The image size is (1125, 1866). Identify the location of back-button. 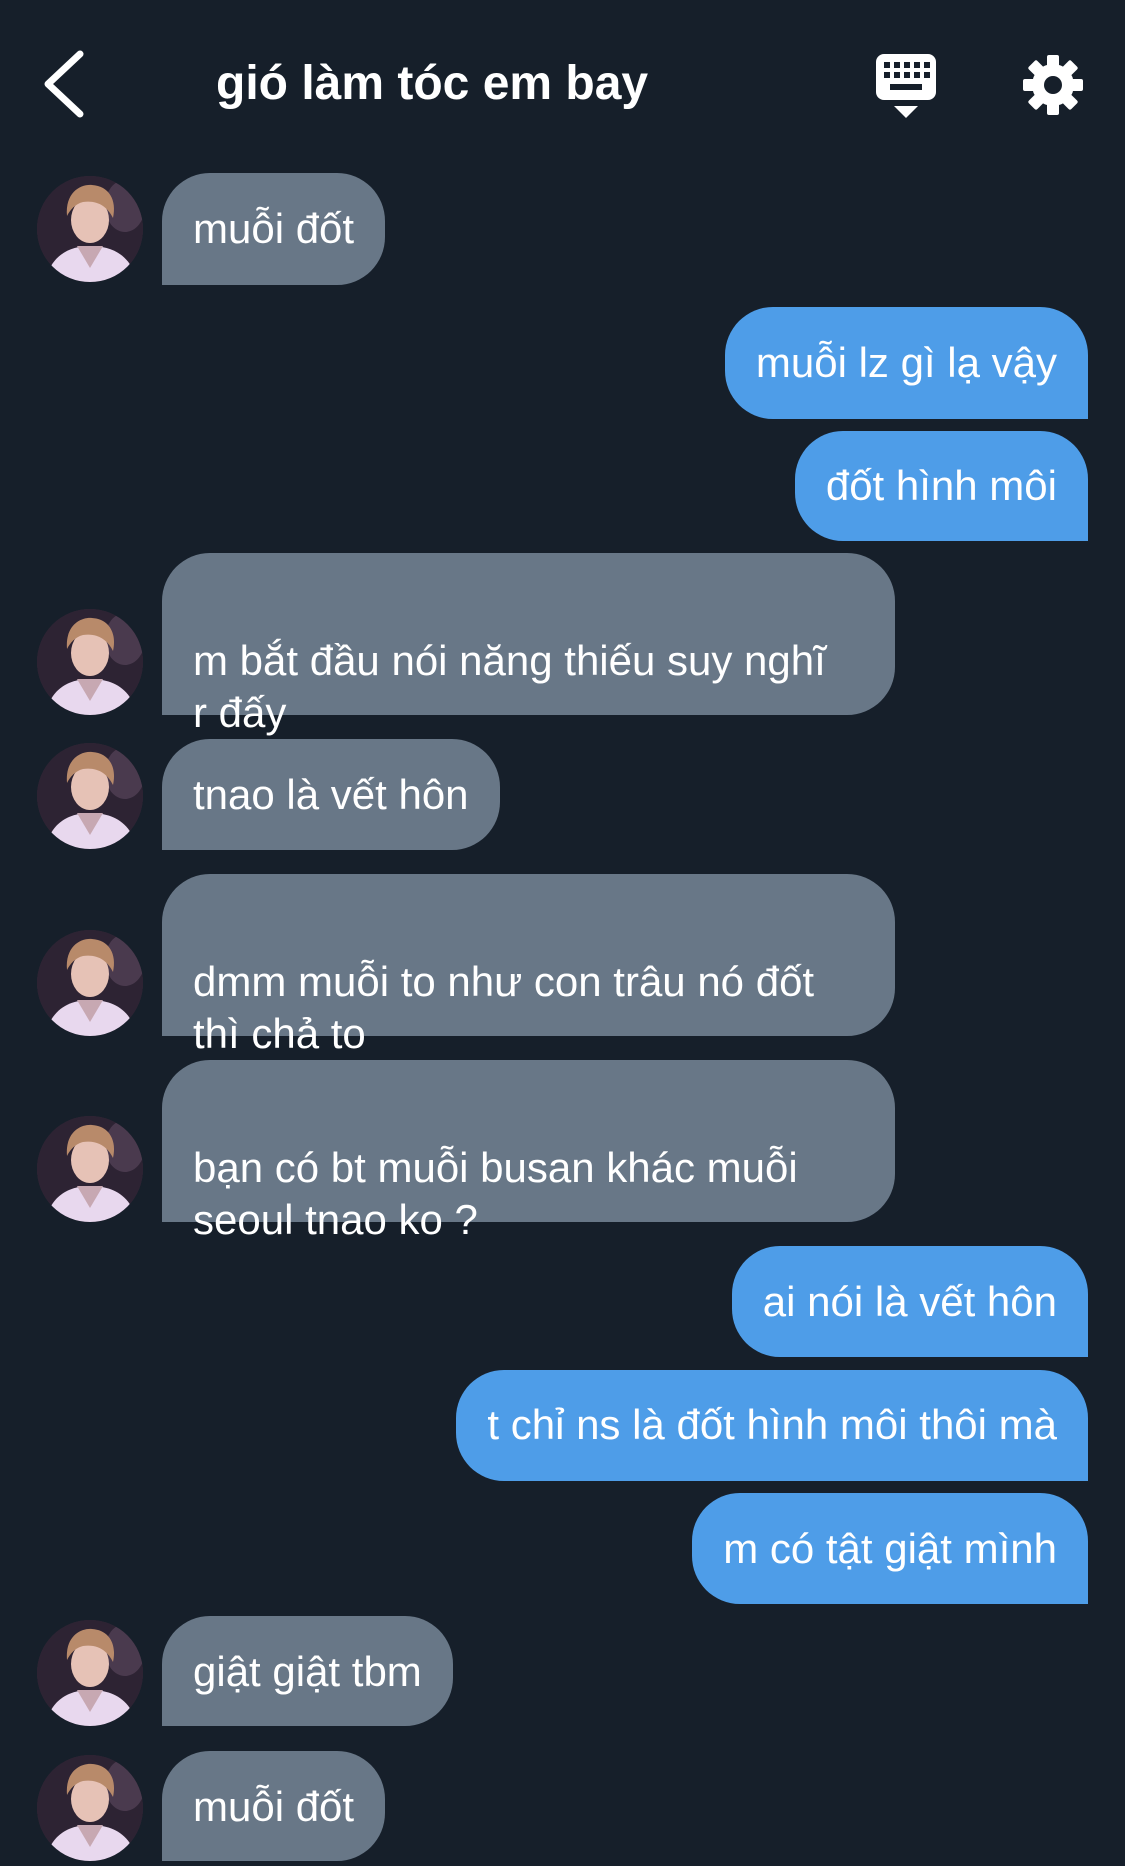
(66, 84).